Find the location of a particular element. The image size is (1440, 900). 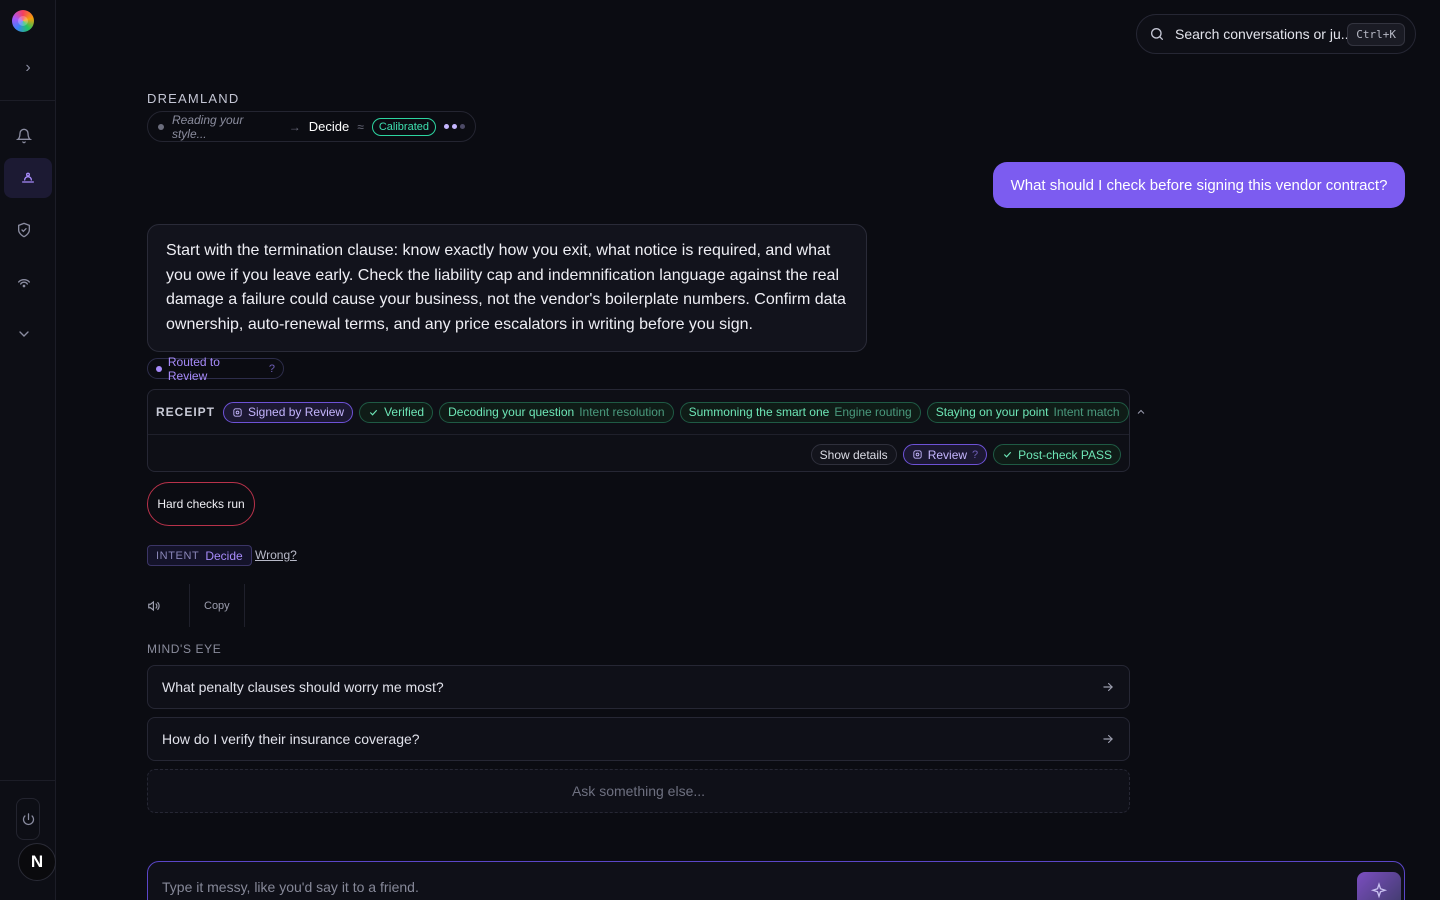

postcheck-badge: Post-check PASS is located at coordinates (1057, 454).